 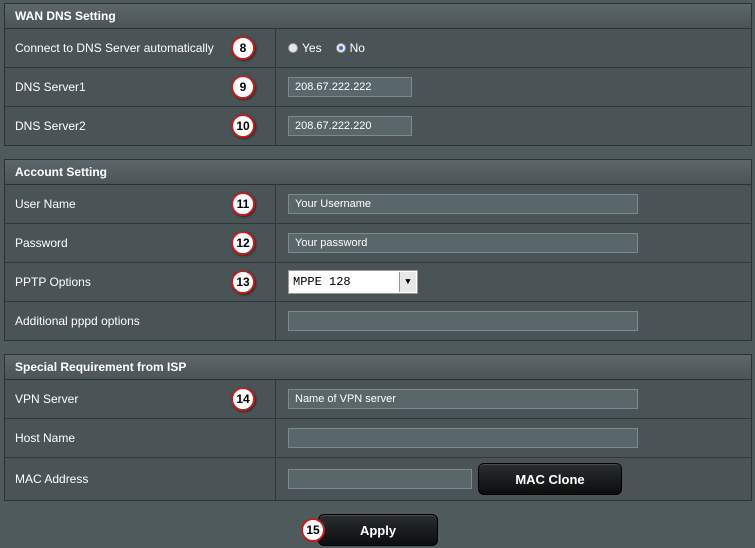 I want to click on password-label: Password, so click(x=41, y=243).